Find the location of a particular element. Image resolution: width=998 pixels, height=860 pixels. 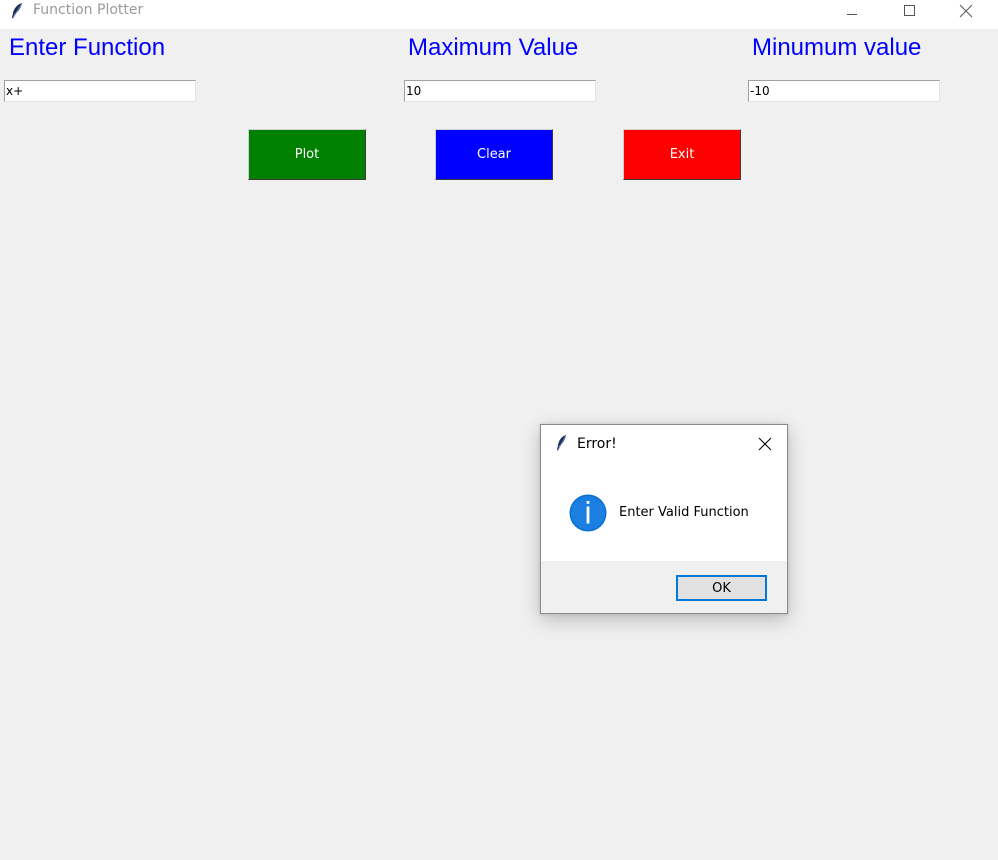

clear-button: Clear is located at coordinates (494, 154).